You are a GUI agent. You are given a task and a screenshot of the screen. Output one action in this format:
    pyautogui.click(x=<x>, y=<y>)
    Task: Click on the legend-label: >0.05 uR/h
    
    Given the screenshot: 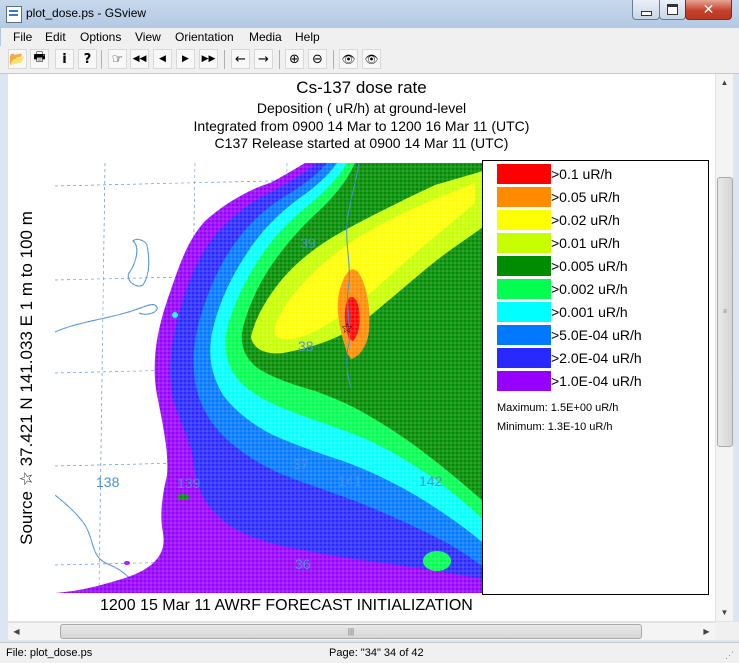 What is the action you would take?
    pyautogui.click(x=585, y=197)
    